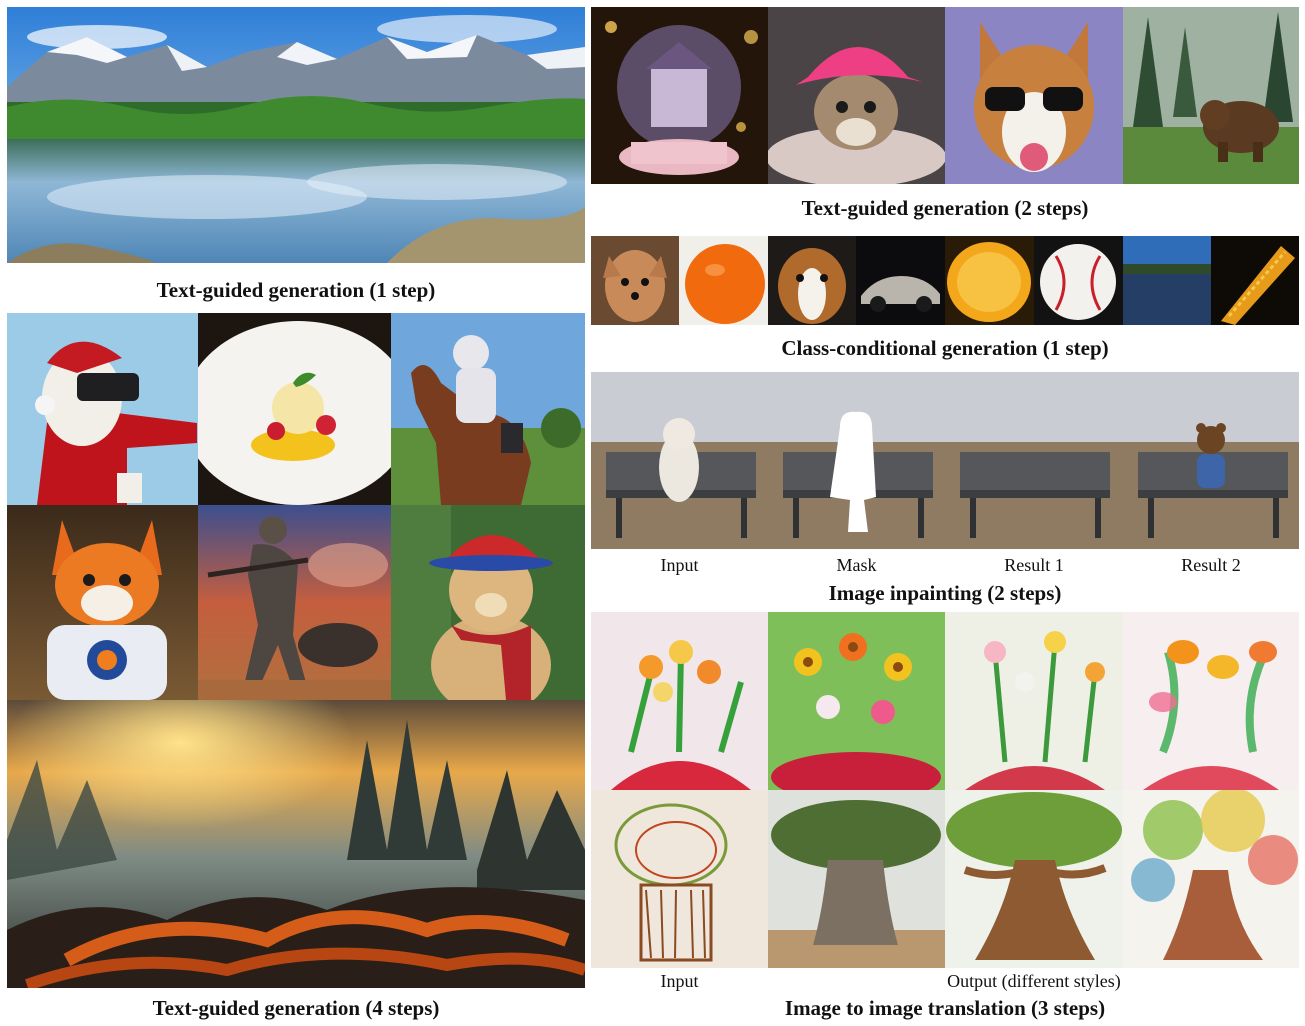 The height and width of the screenshot is (1026, 1305). Describe the element at coordinates (1211, 879) in the screenshot. I see `tree-output-watercolor-image` at that location.